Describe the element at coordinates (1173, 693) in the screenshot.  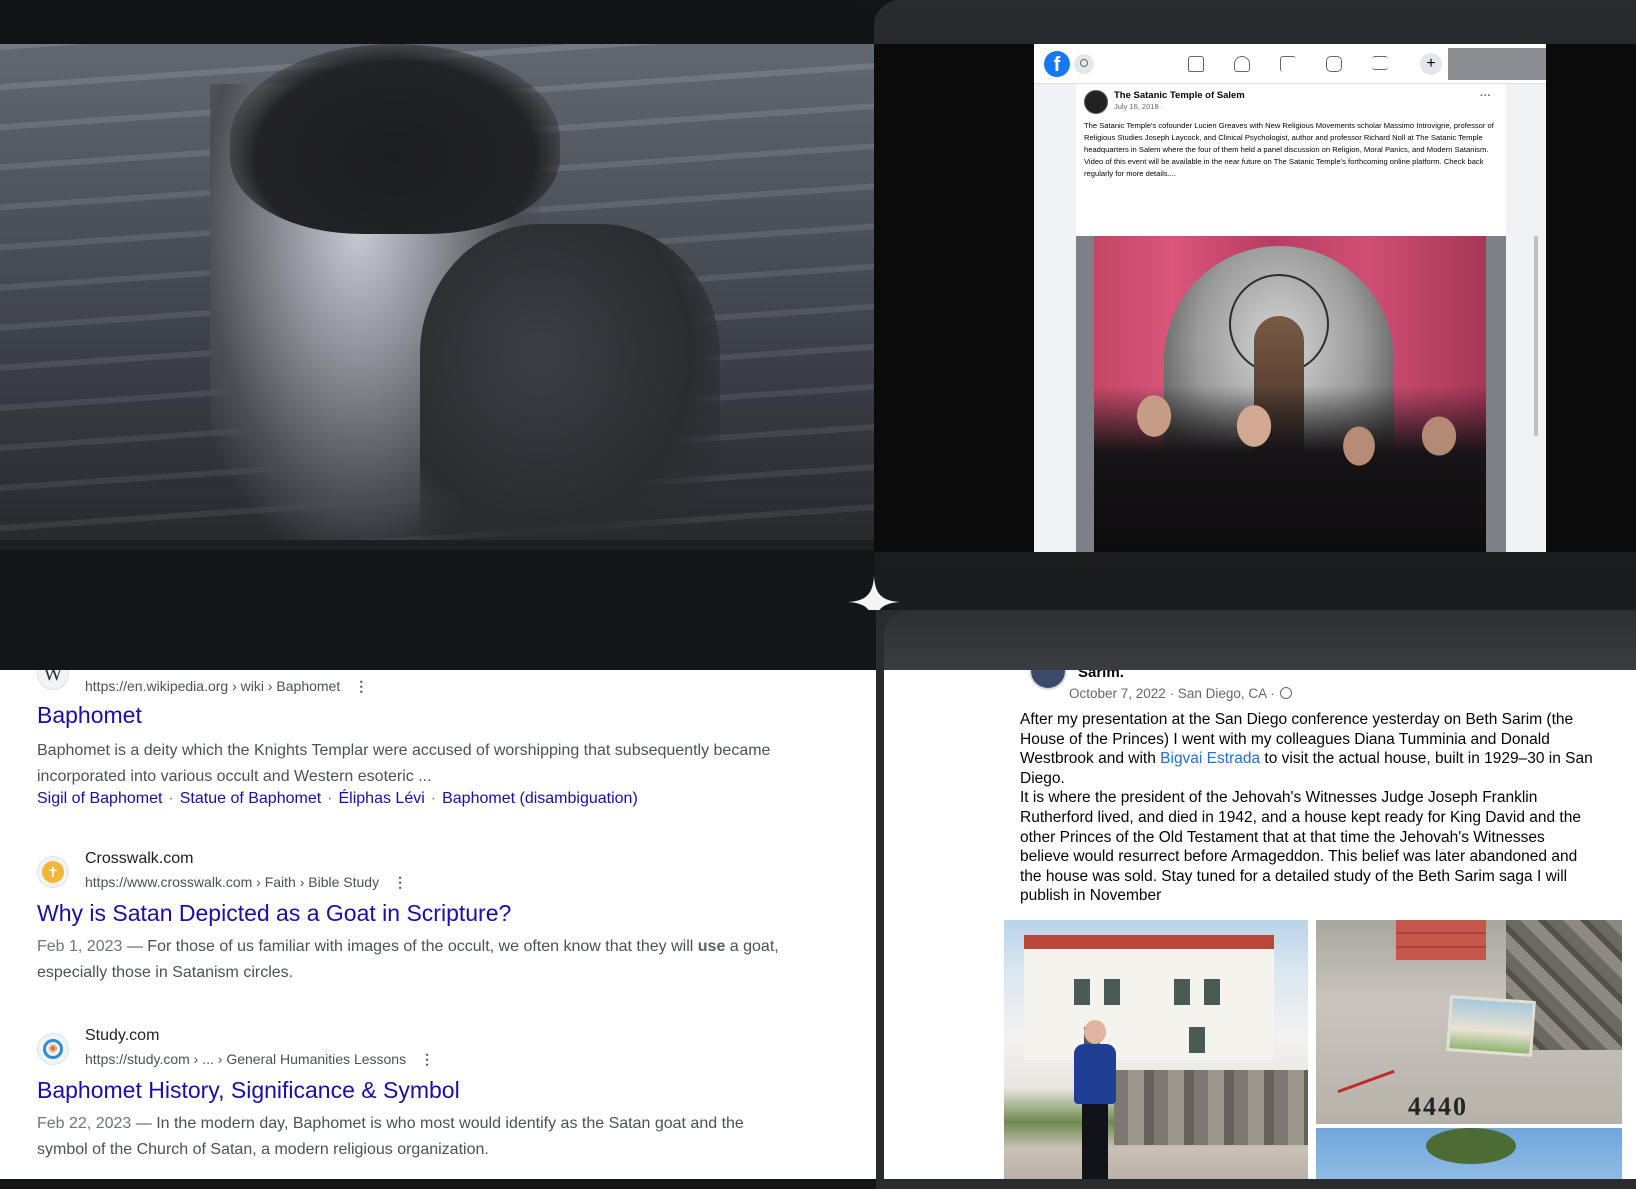
I see `post-date-location: October 7, 2022 · San Diego, CA ·` at that location.